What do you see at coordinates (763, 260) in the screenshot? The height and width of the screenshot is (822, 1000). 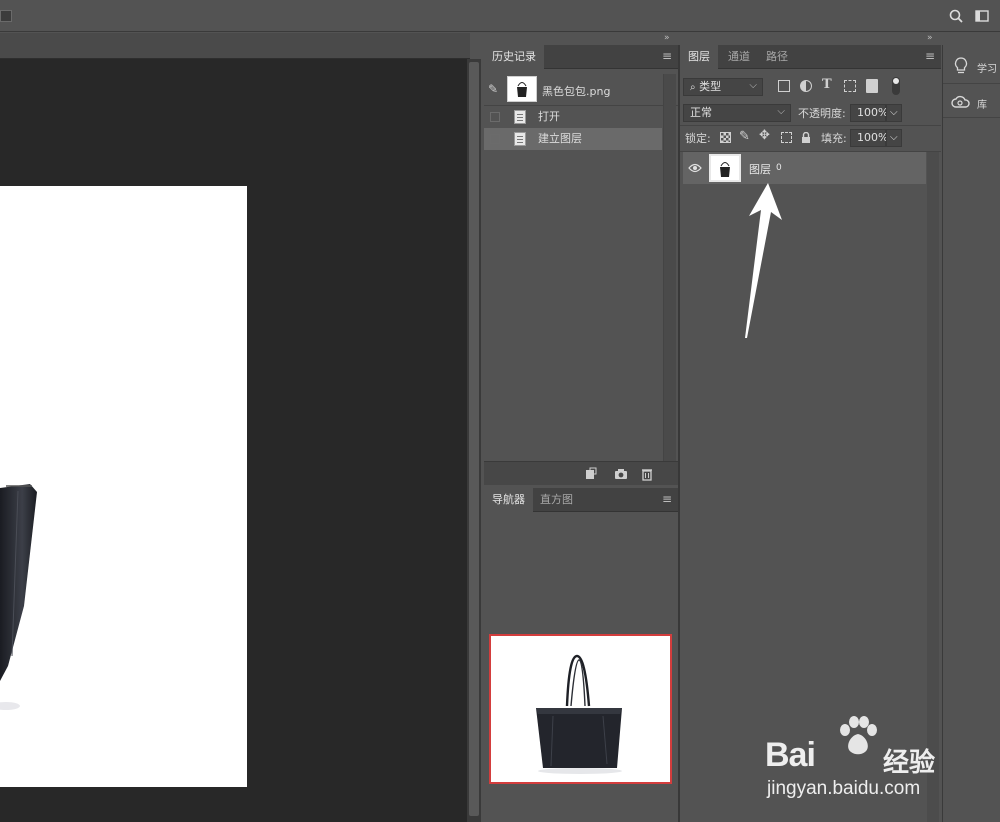 I see `annotation-arrow` at bounding box center [763, 260].